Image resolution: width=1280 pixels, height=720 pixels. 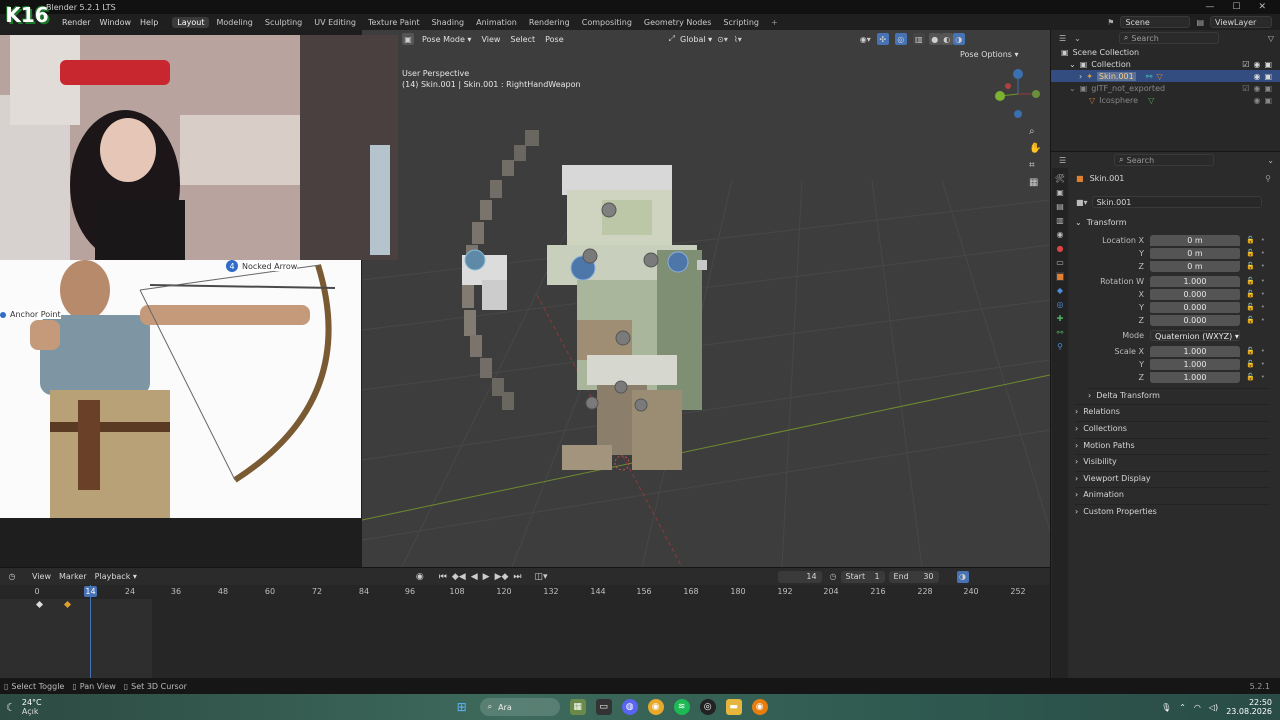 What do you see at coordinates (446, 39) in the screenshot?
I see `mode-dropdown: Pose Mode ▾` at bounding box center [446, 39].